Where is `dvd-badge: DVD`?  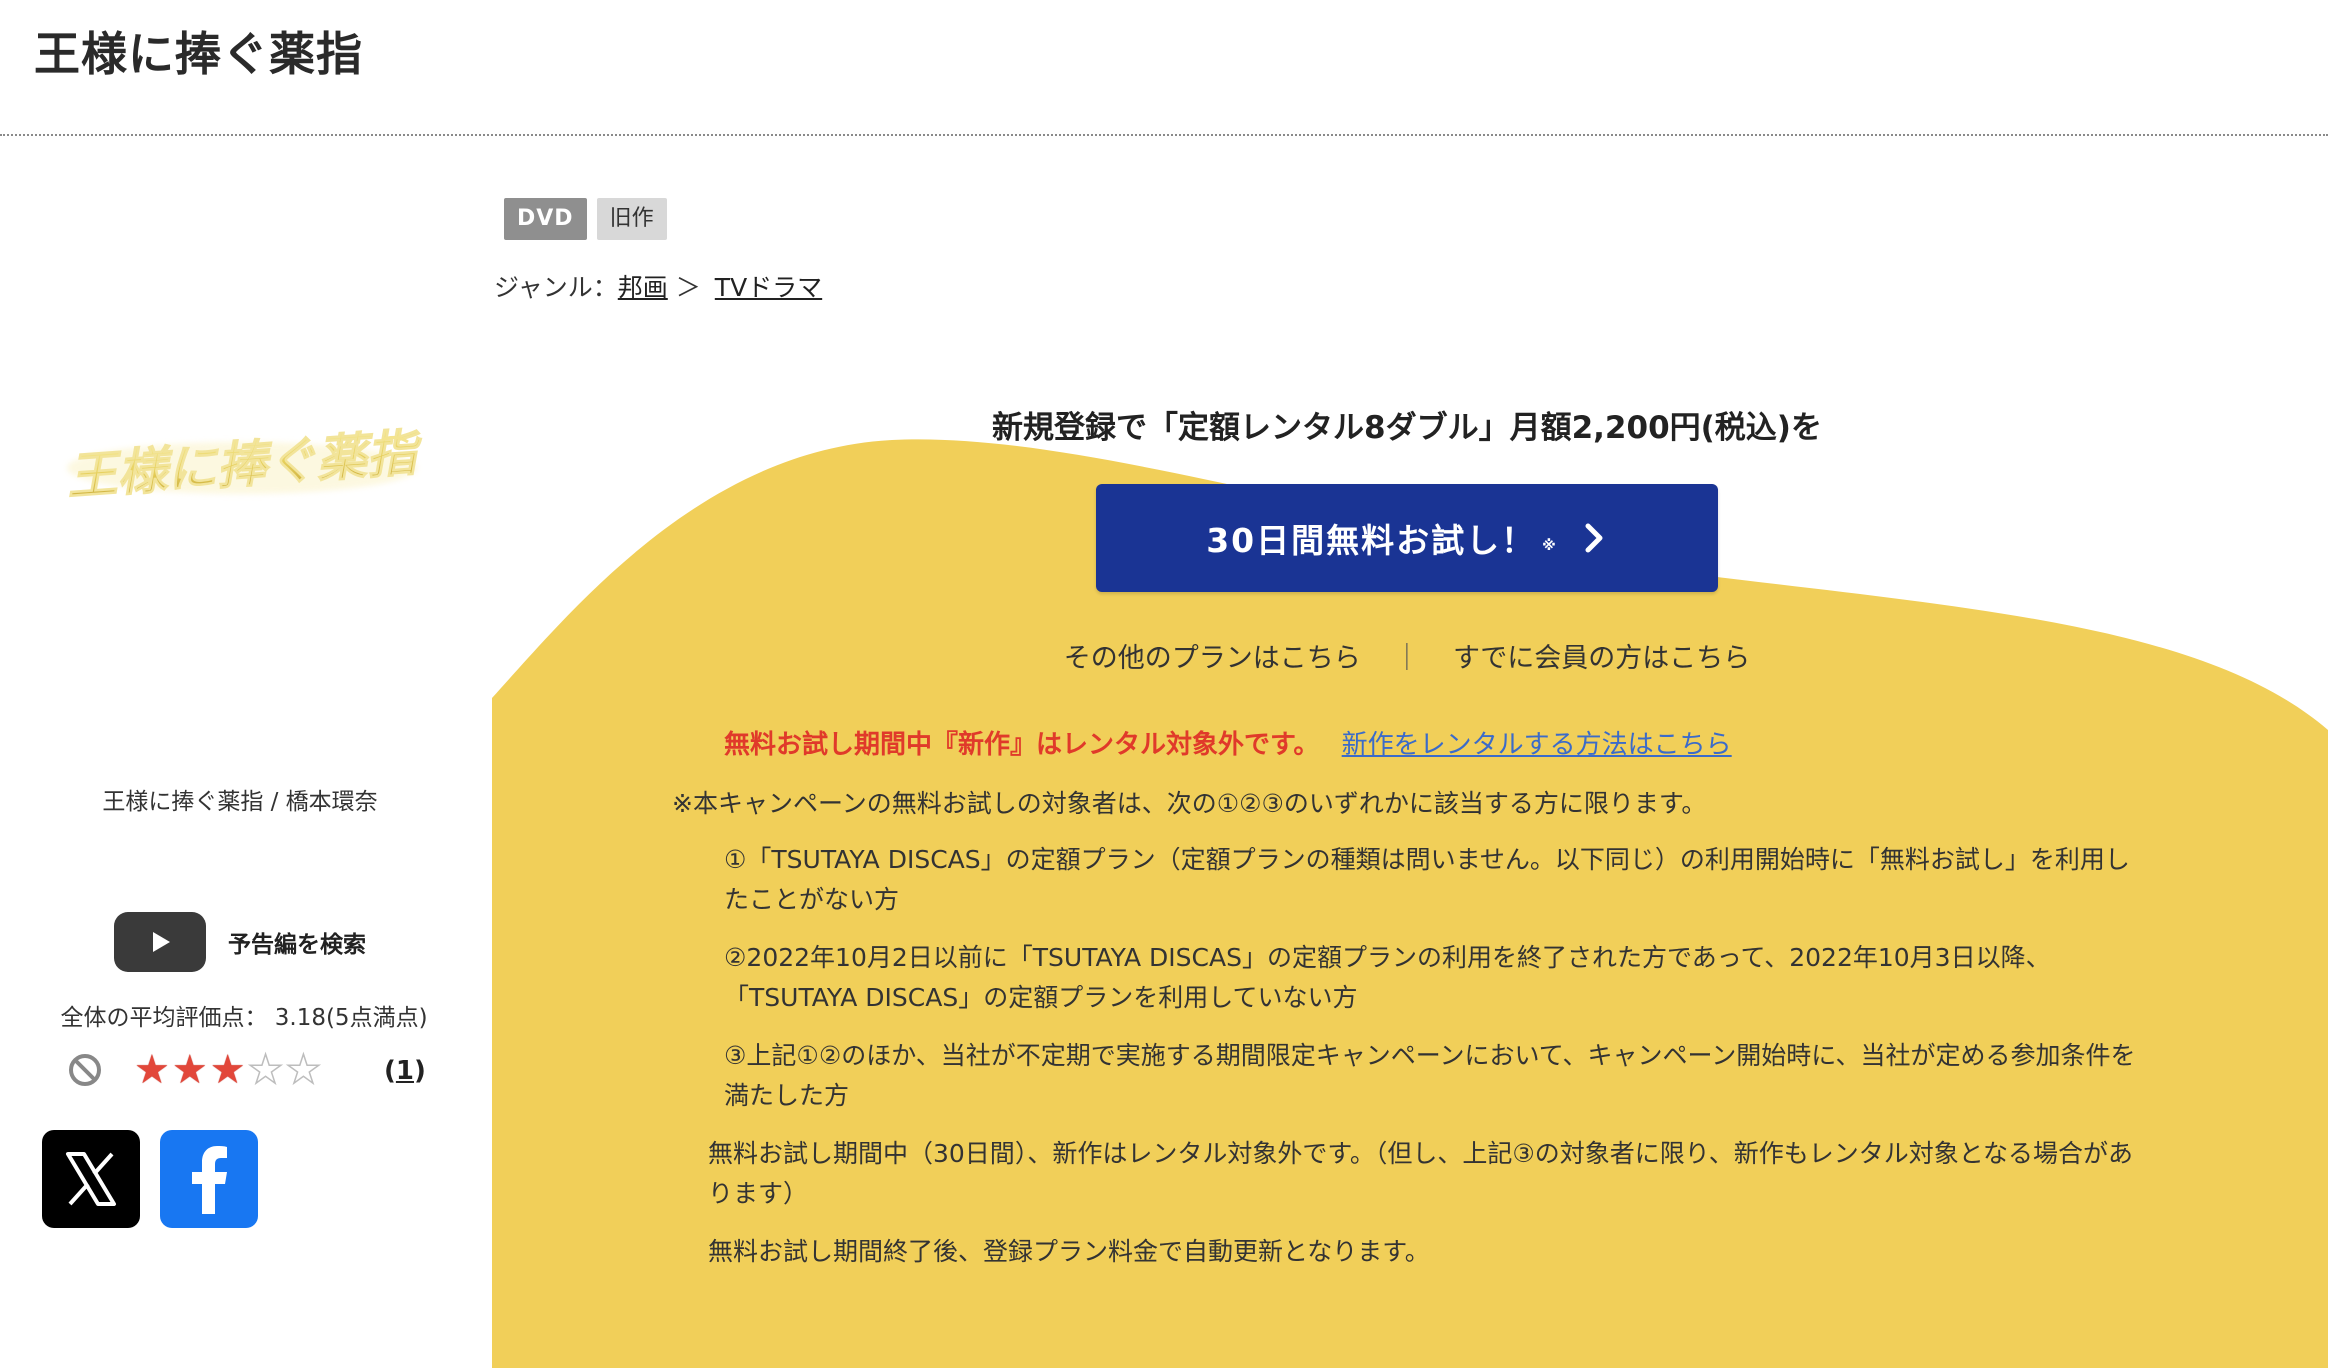
dvd-badge: DVD is located at coordinates (545, 219).